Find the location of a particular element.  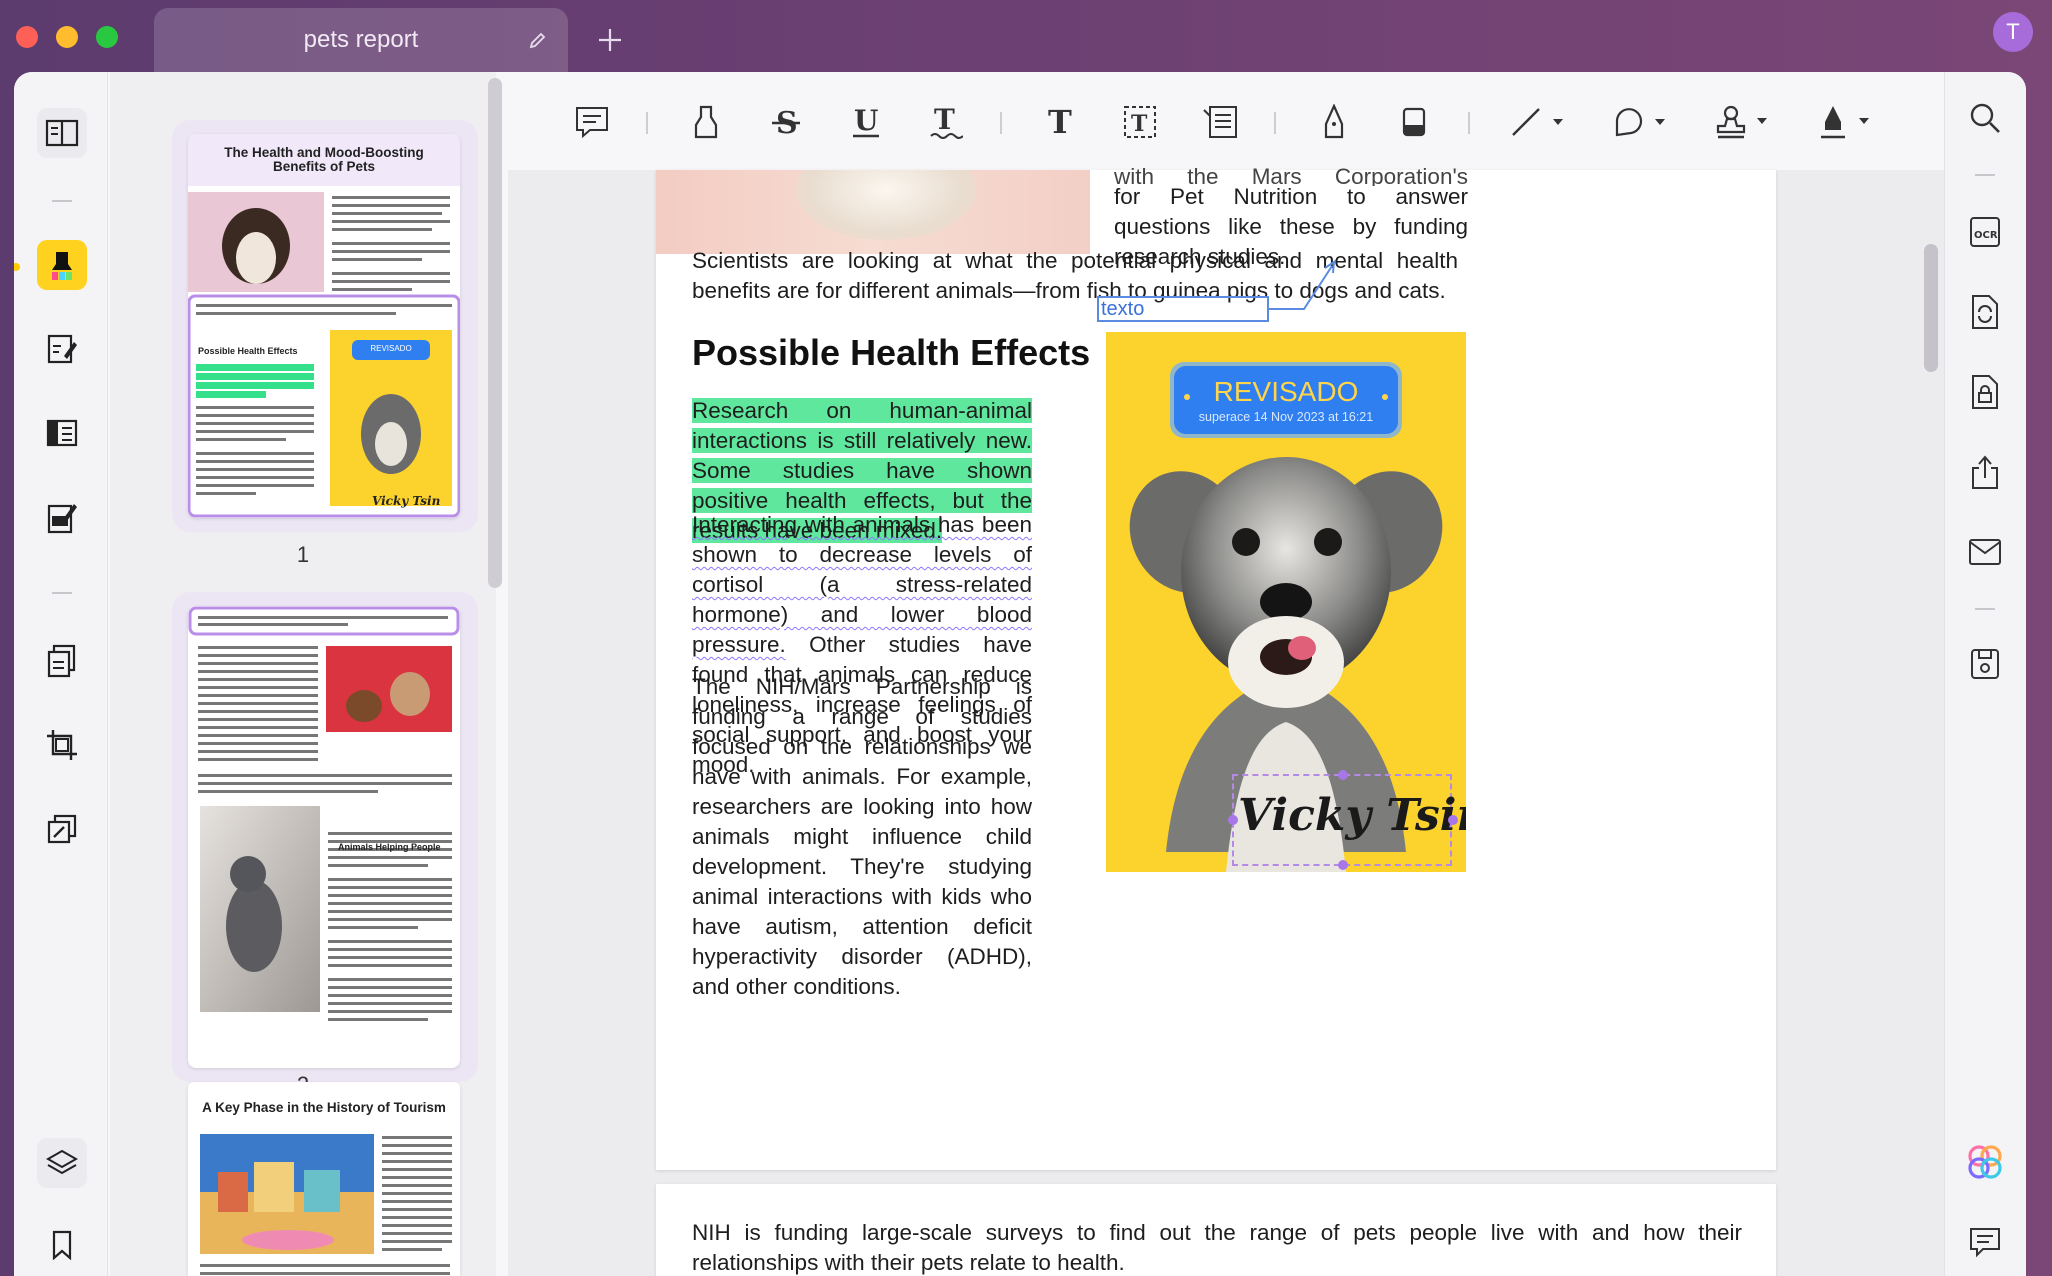

thumbnail-page-1-render is located at coordinates (324, 326).